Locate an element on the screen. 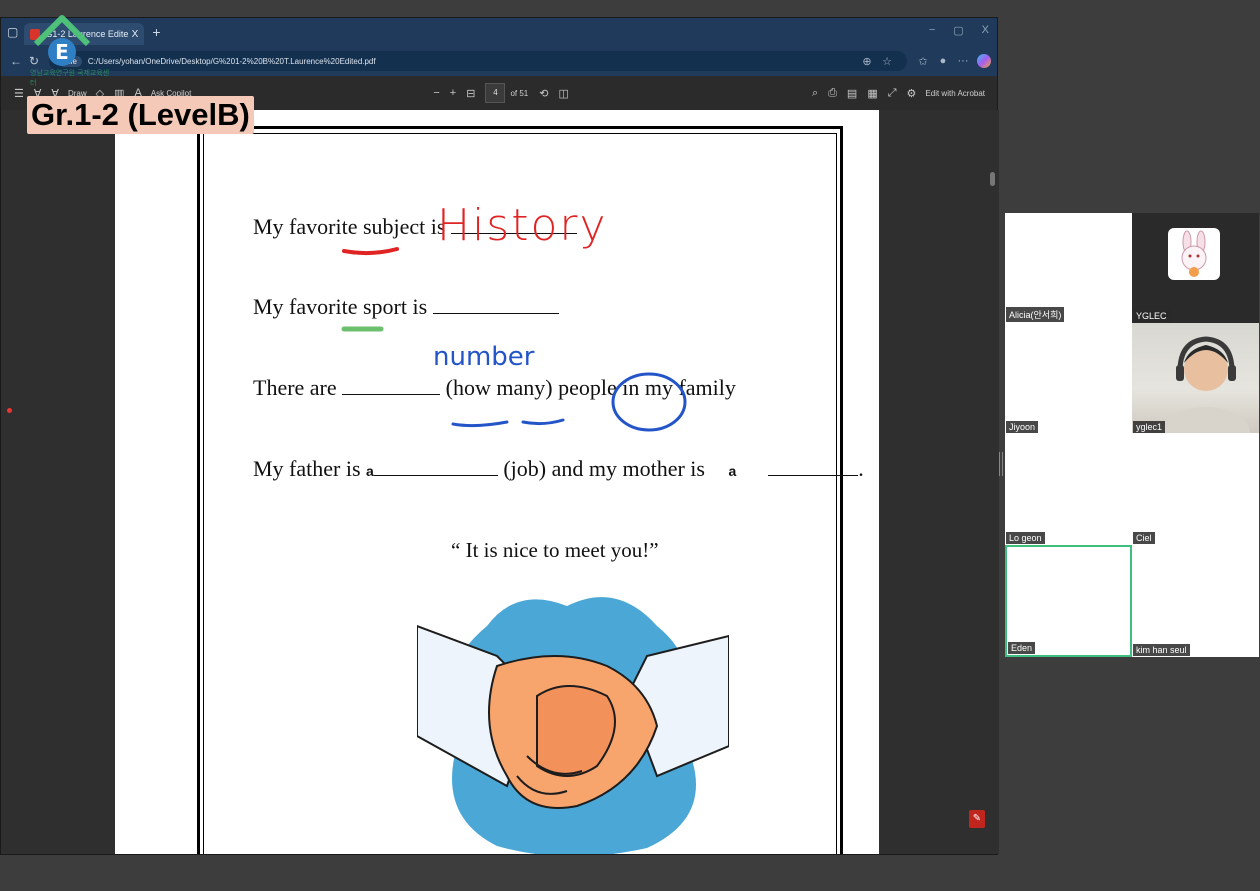 The height and width of the screenshot is (891, 1260). academy-logo-text: 영남교육연구원 국제교육센터 is located at coordinates (70, 78).